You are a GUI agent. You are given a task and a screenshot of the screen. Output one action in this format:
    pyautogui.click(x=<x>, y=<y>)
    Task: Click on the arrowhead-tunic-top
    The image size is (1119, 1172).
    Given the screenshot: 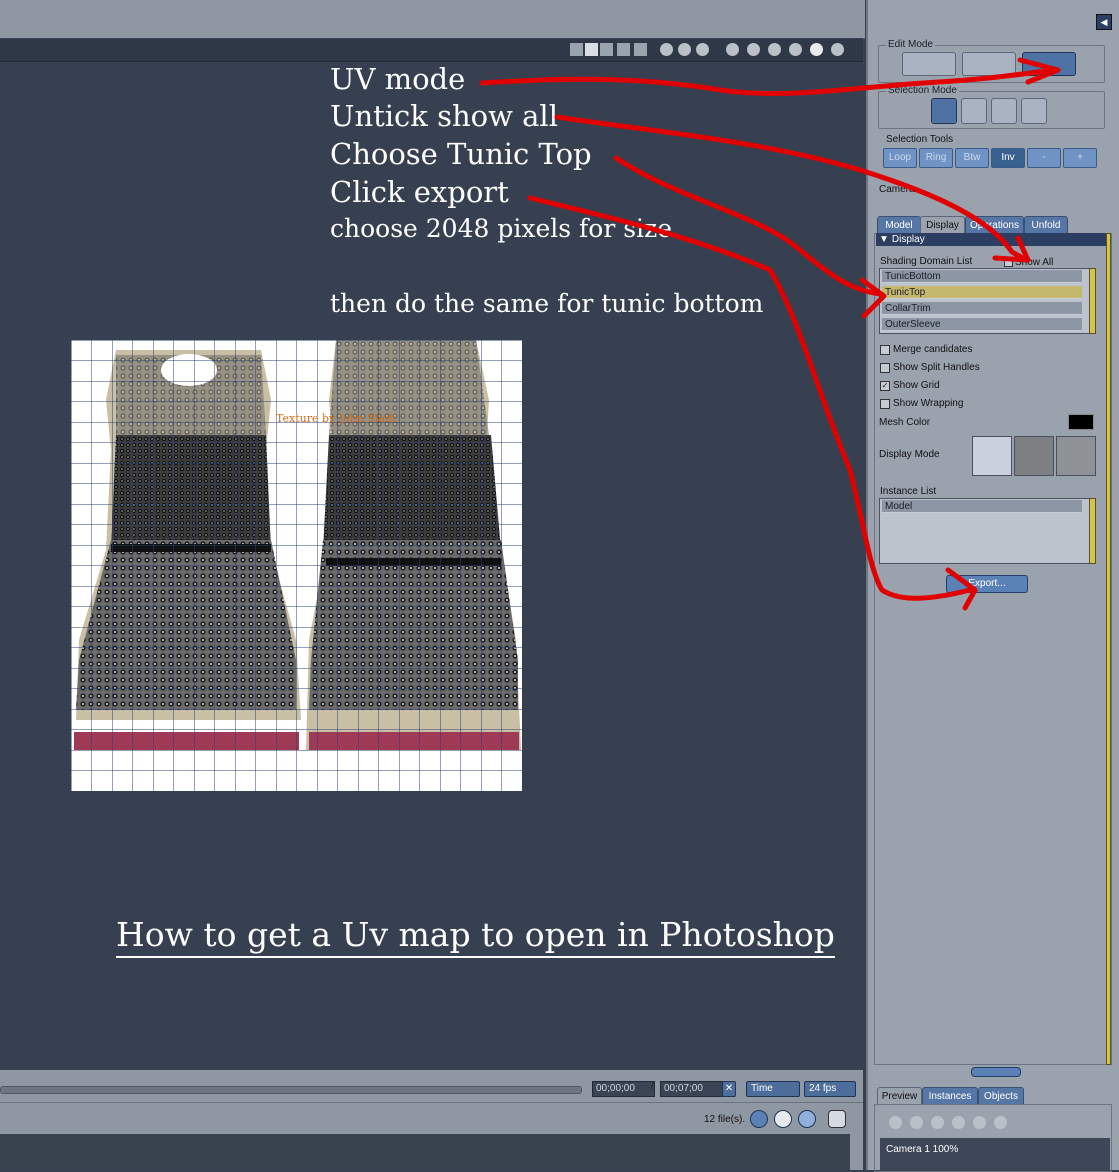 What is the action you would take?
    pyautogui.click(x=873, y=298)
    